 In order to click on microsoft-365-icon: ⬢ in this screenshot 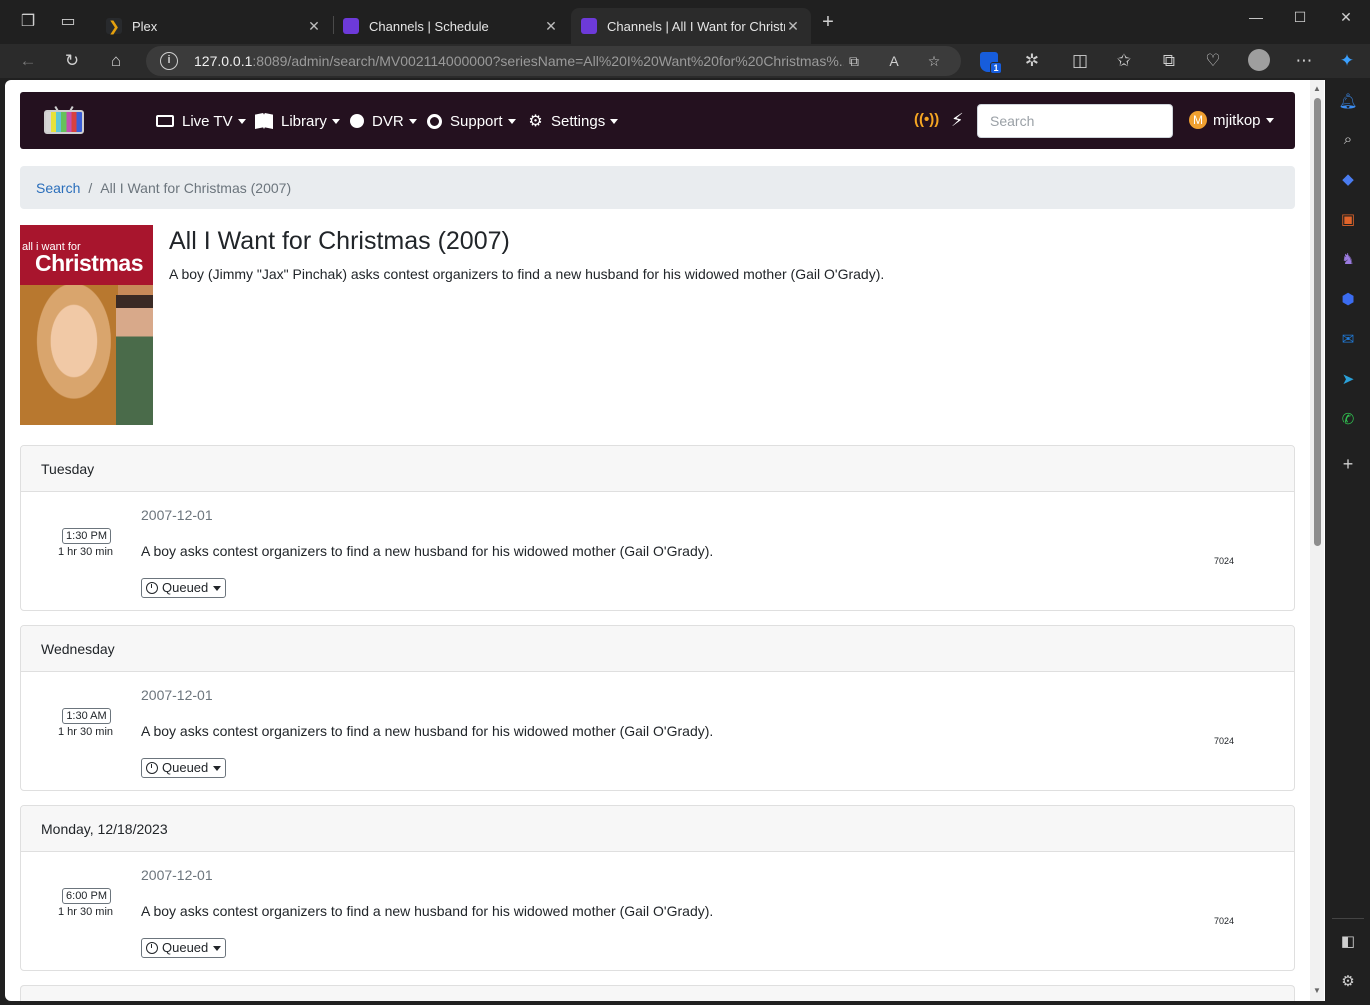, I will do `click(1348, 300)`.